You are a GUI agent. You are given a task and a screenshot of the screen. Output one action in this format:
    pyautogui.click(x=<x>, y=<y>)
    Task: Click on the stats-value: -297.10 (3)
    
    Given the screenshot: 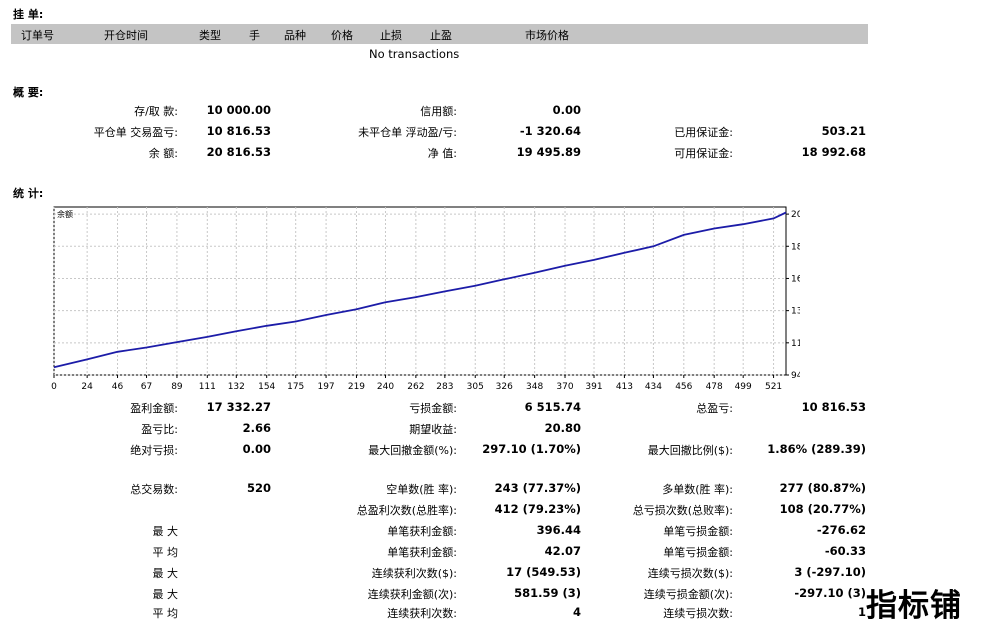 What is the action you would take?
    pyautogui.click(x=830, y=593)
    